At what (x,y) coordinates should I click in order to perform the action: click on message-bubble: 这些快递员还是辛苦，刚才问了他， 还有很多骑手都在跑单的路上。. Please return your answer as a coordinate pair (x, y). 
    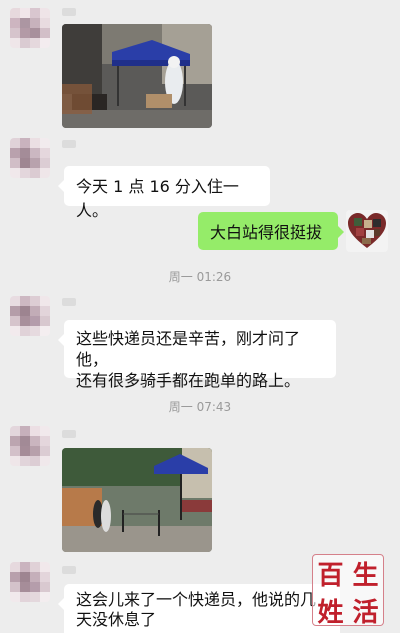
    Looking at the image, I should click on (197, 355).